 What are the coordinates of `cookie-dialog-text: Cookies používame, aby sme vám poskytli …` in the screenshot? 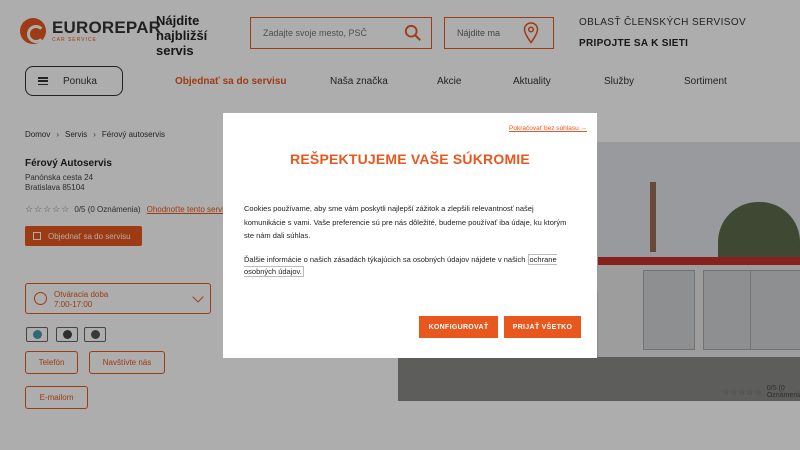 It's located at (405, 222).